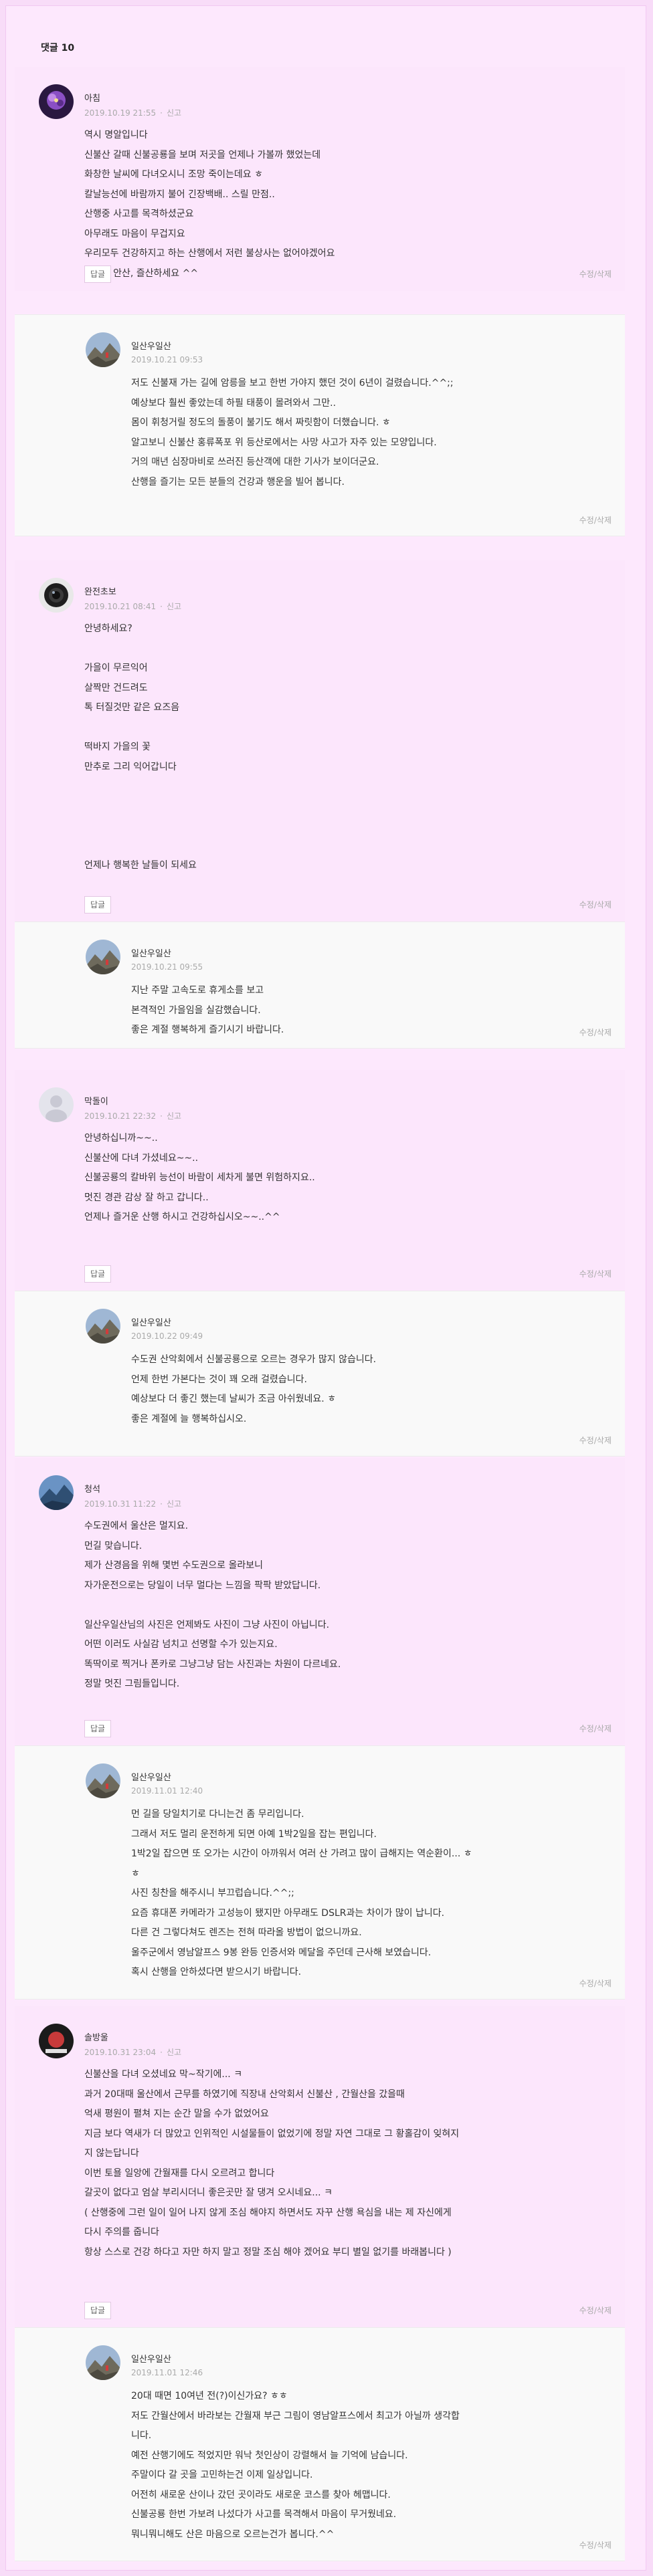 This screenshot has width=653, height=2576. What do you see at coordinates (92, 1488) in the screenshot?
I see `author-name: 청석` at bounding box center [92, 1488].